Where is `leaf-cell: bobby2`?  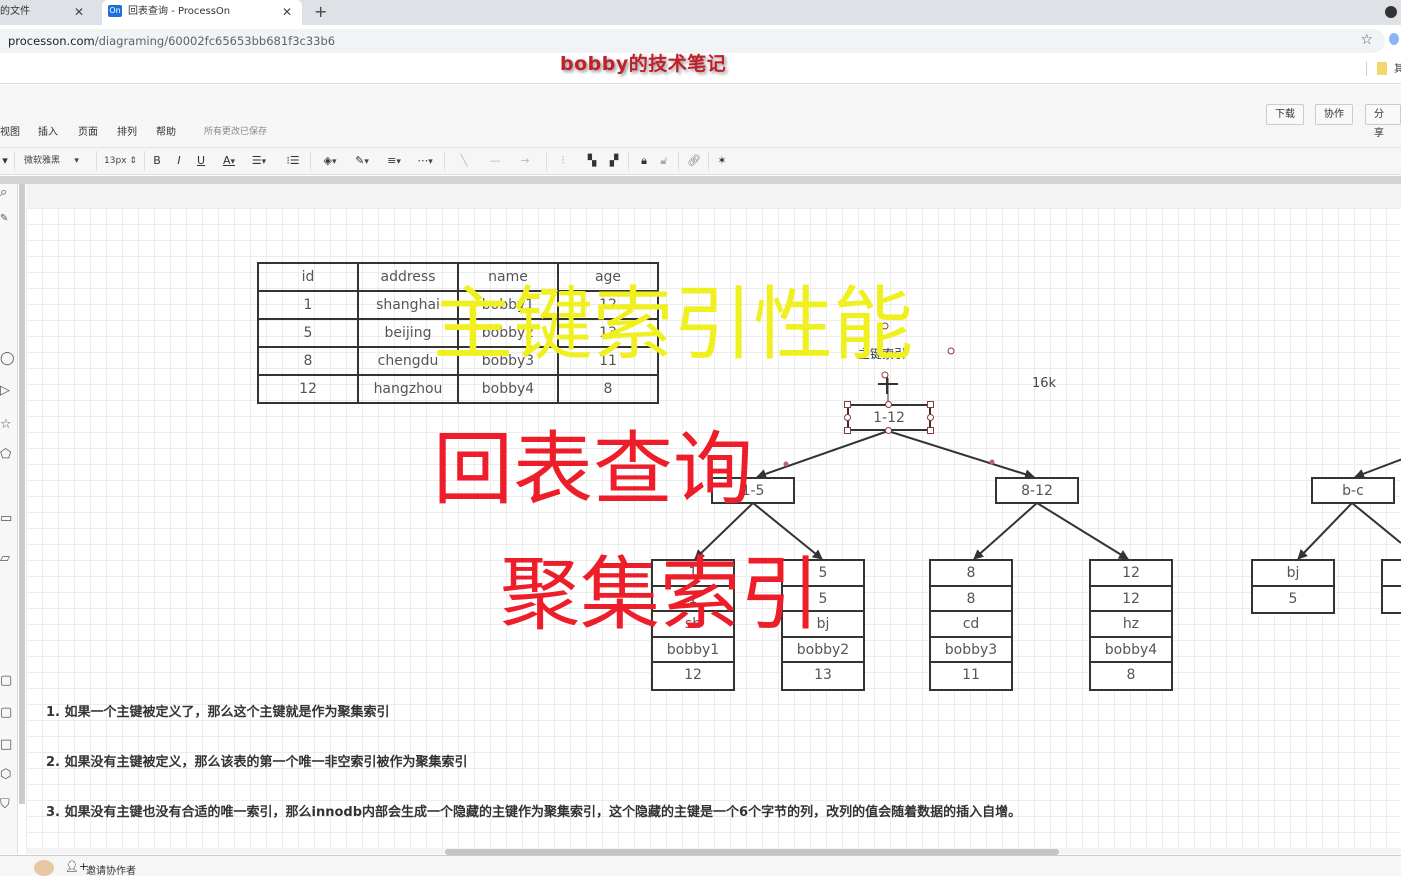 leaf-cell: bobby2 is located at coordinates (823, 650).